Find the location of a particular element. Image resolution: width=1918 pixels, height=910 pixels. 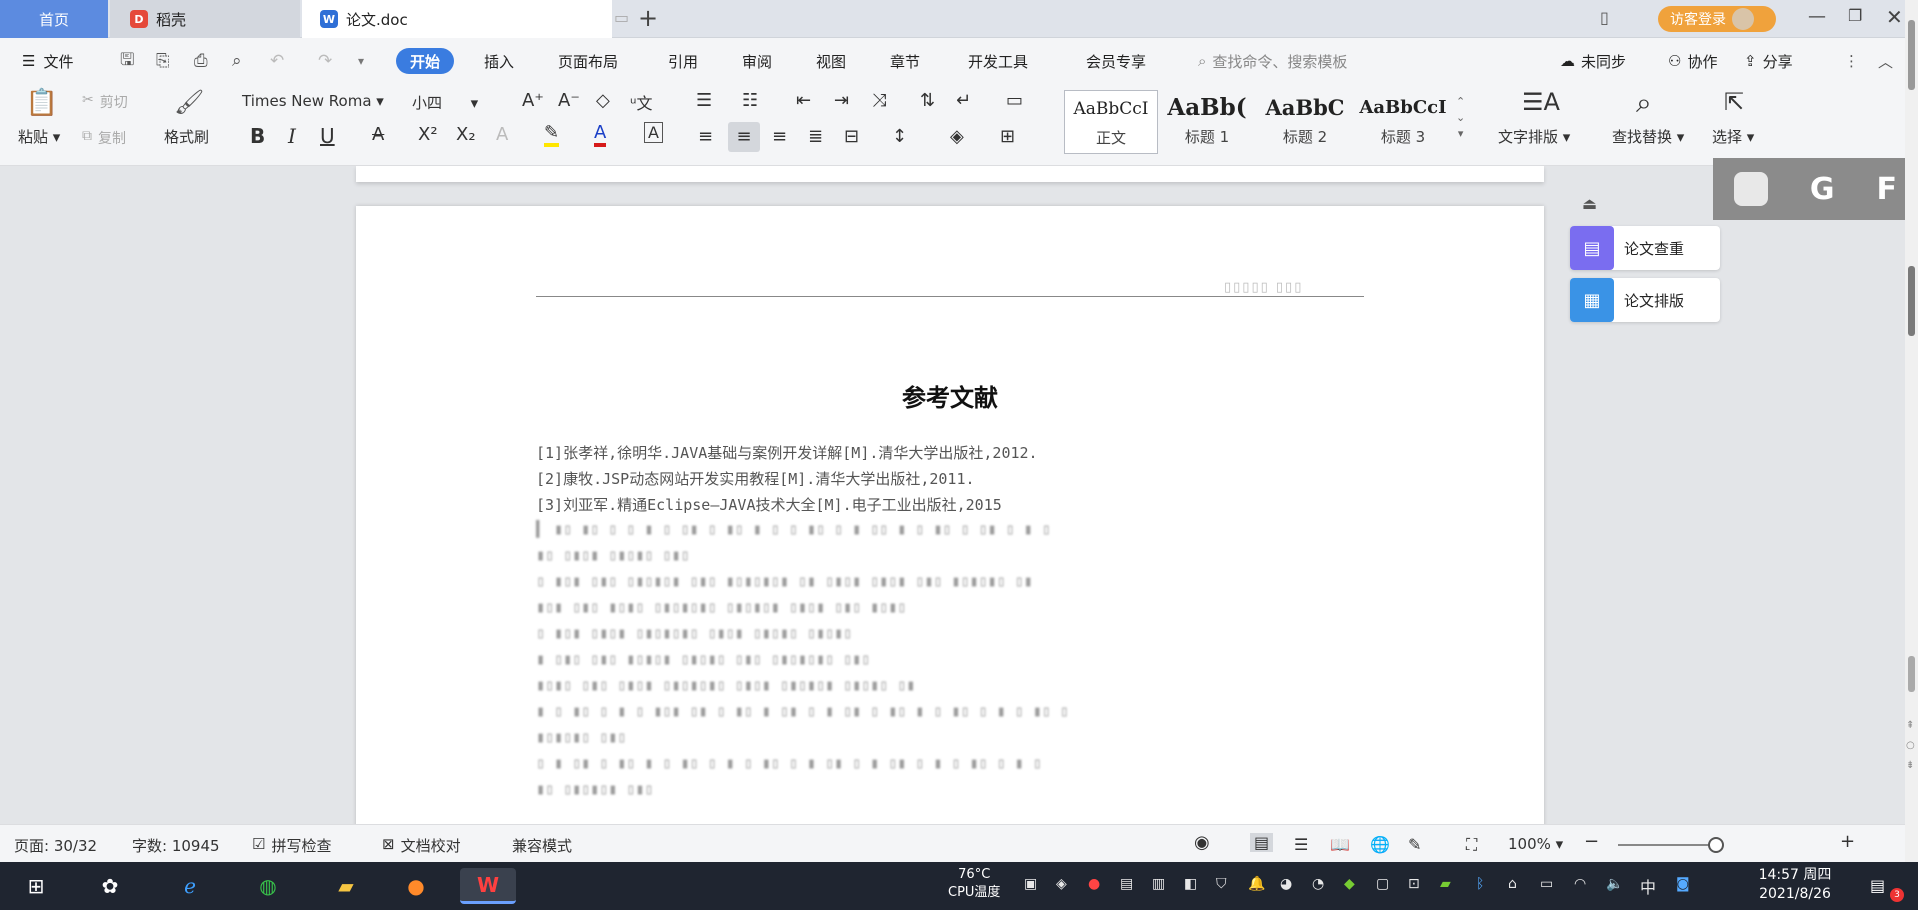

app-butterfly-icon: ✿ is located at coordinates (110, 886).